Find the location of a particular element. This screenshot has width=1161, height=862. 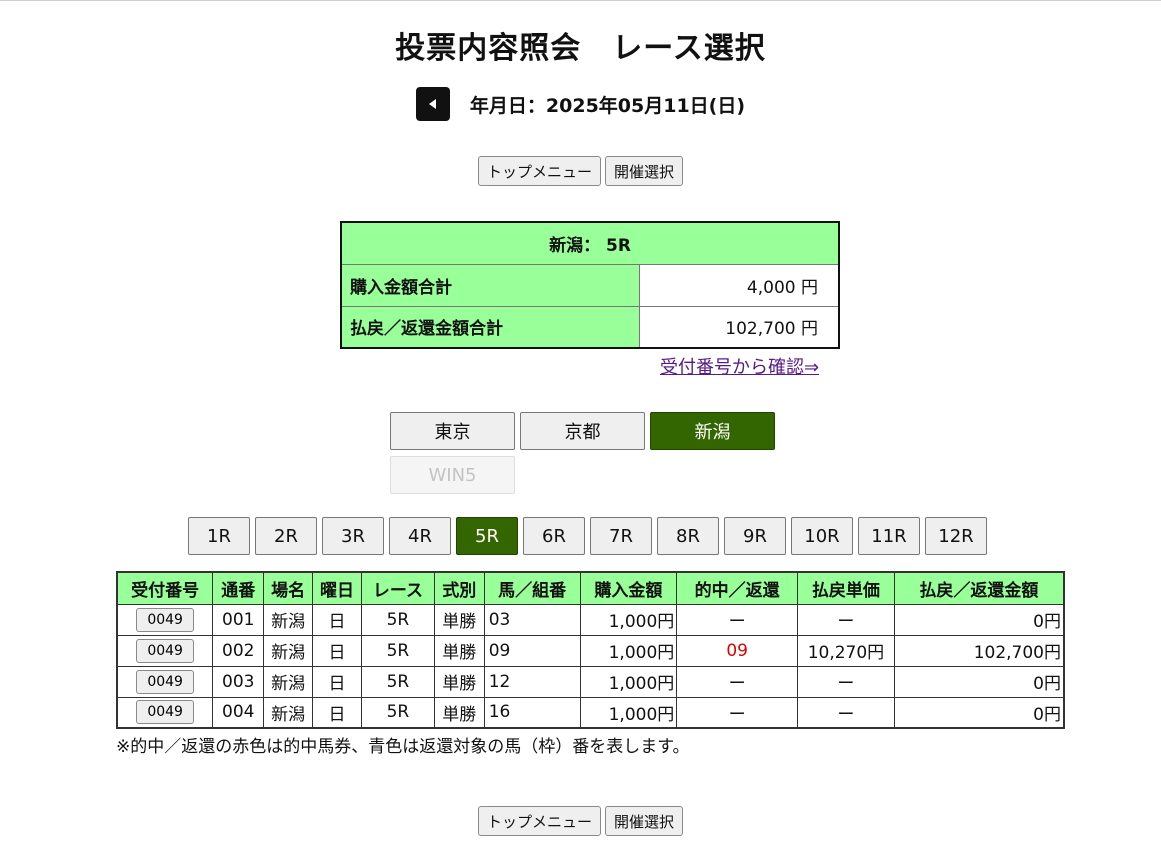

top-menu-button: トップメニュー is located at coordinates (539, 171).